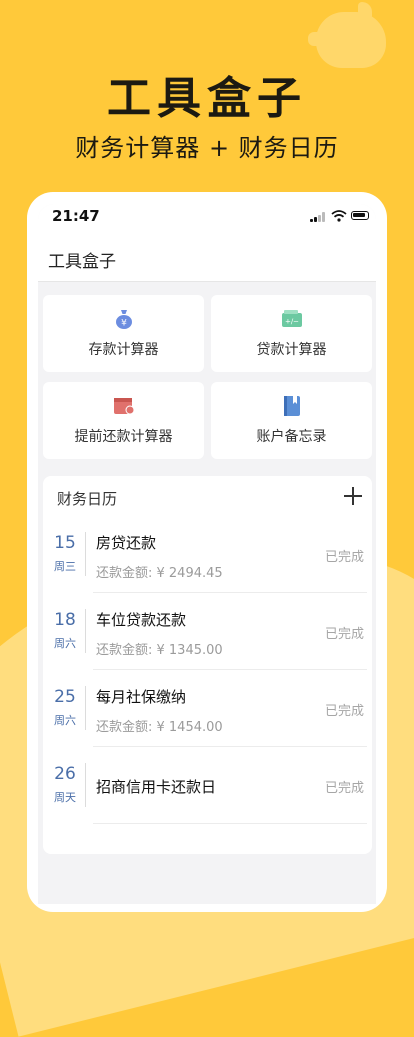  I want to click on event-day: 15, so click(65, 543).